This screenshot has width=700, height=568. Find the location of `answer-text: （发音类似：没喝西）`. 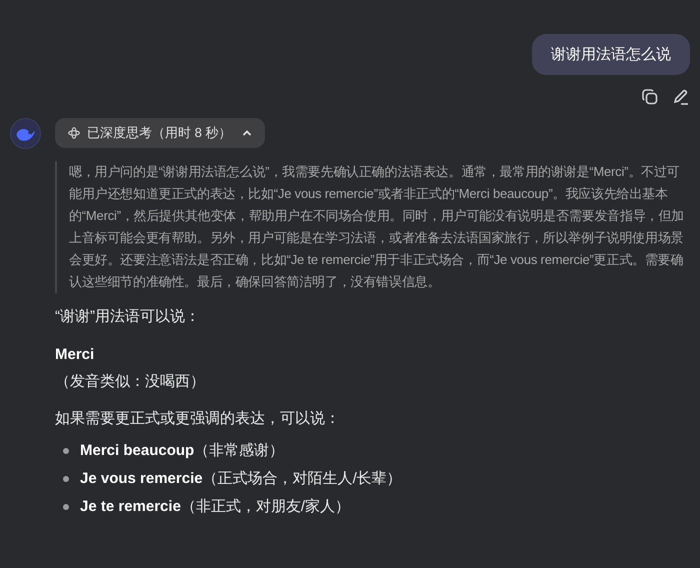

answer-text: （发音类似：没喝西） is located at coordinates (130, 382).